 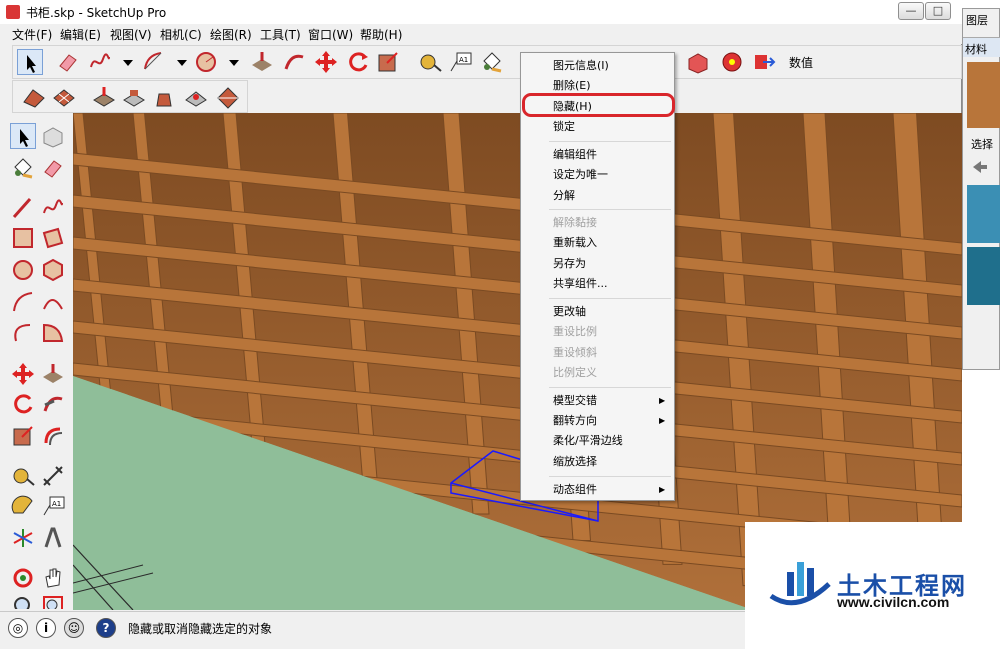 What do you see at coordinates (228, 97) in the screenshot?
I see `flip-edge-icon` at bounding box center [228, 97].